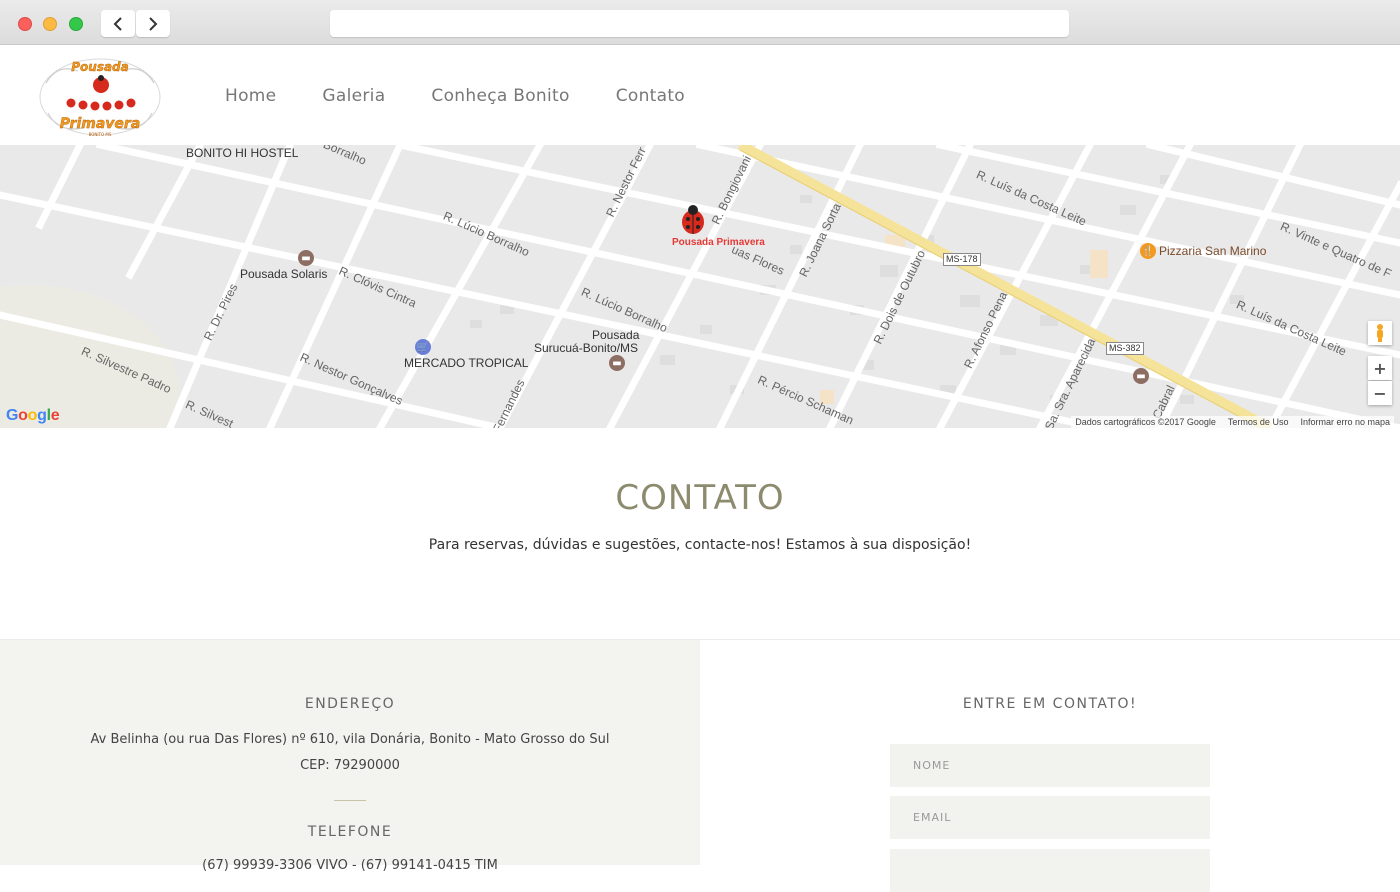 This screenshot has height=892, width=1400. I want to click on ladybug-pin-icon, so click(693, 220).